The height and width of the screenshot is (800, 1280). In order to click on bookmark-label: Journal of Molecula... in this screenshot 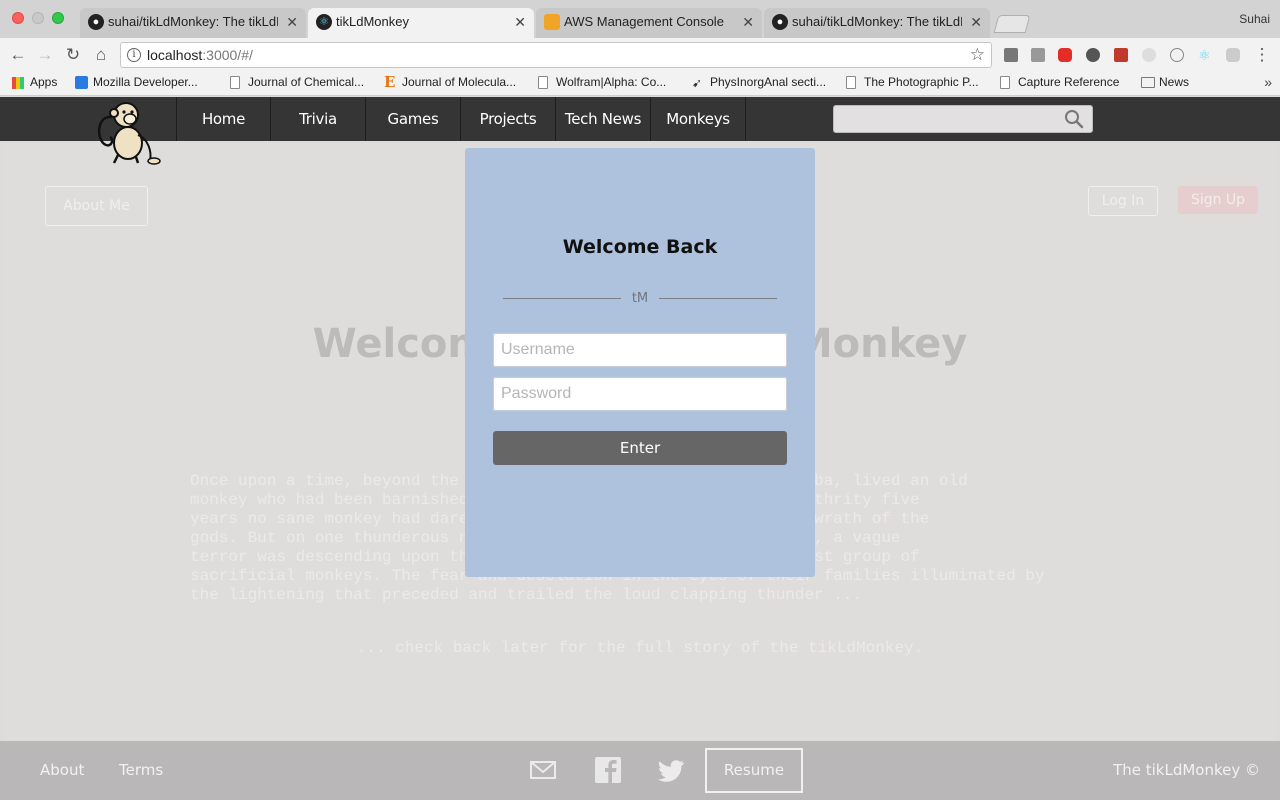, I will do `click(459, 82)`.